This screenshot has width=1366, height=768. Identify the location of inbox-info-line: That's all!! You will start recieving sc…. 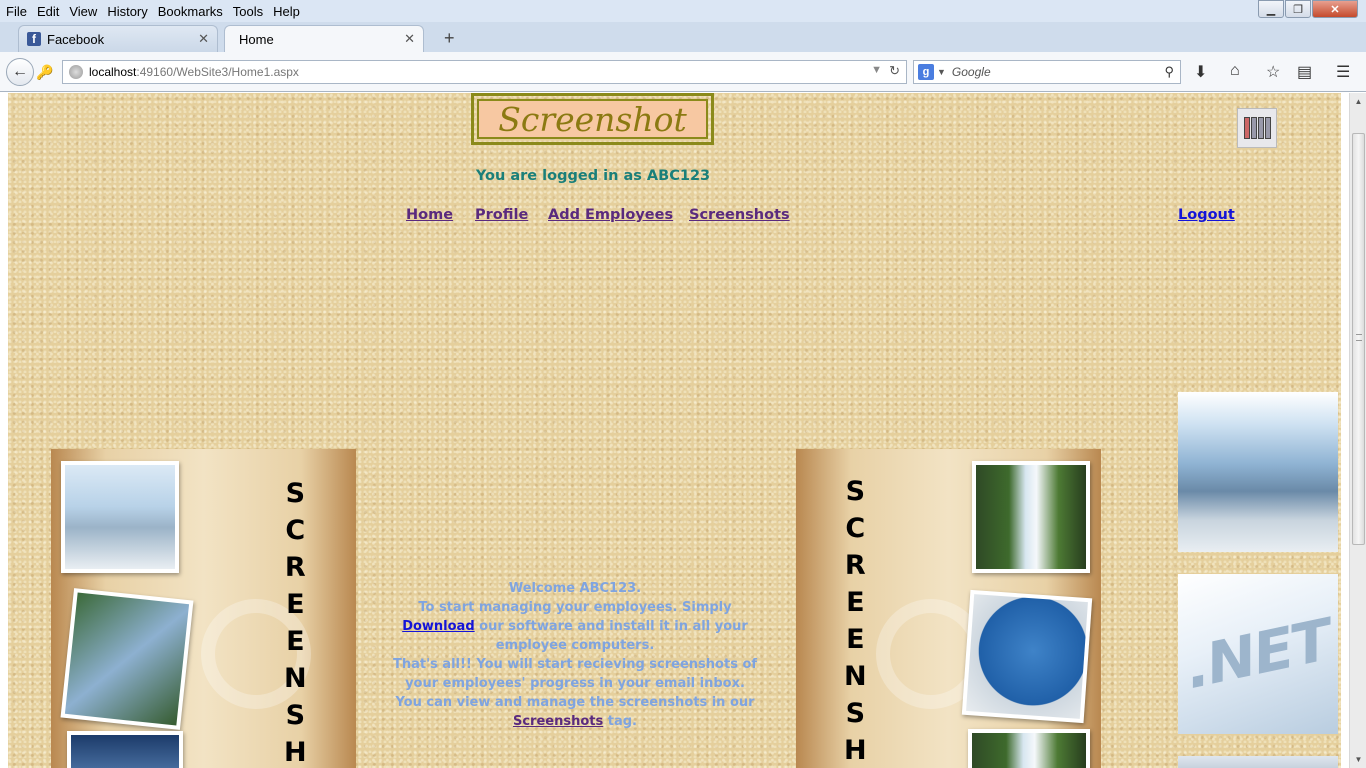
(575, 674).